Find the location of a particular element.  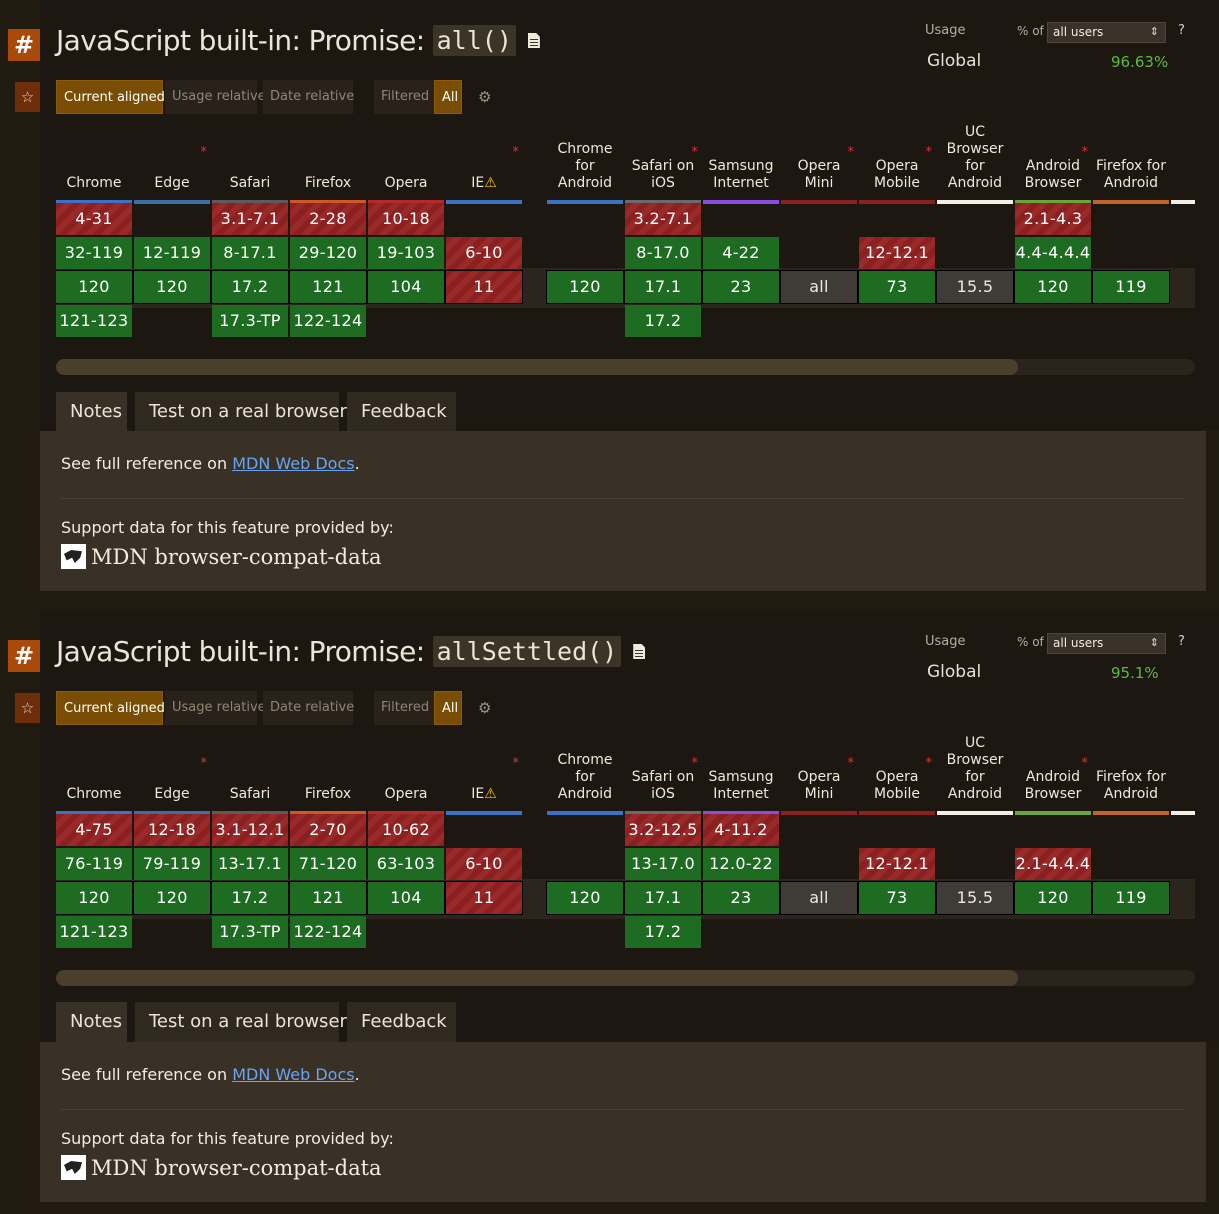

support-cell: 3.2-12.5 is located at coordinates (663, 830).